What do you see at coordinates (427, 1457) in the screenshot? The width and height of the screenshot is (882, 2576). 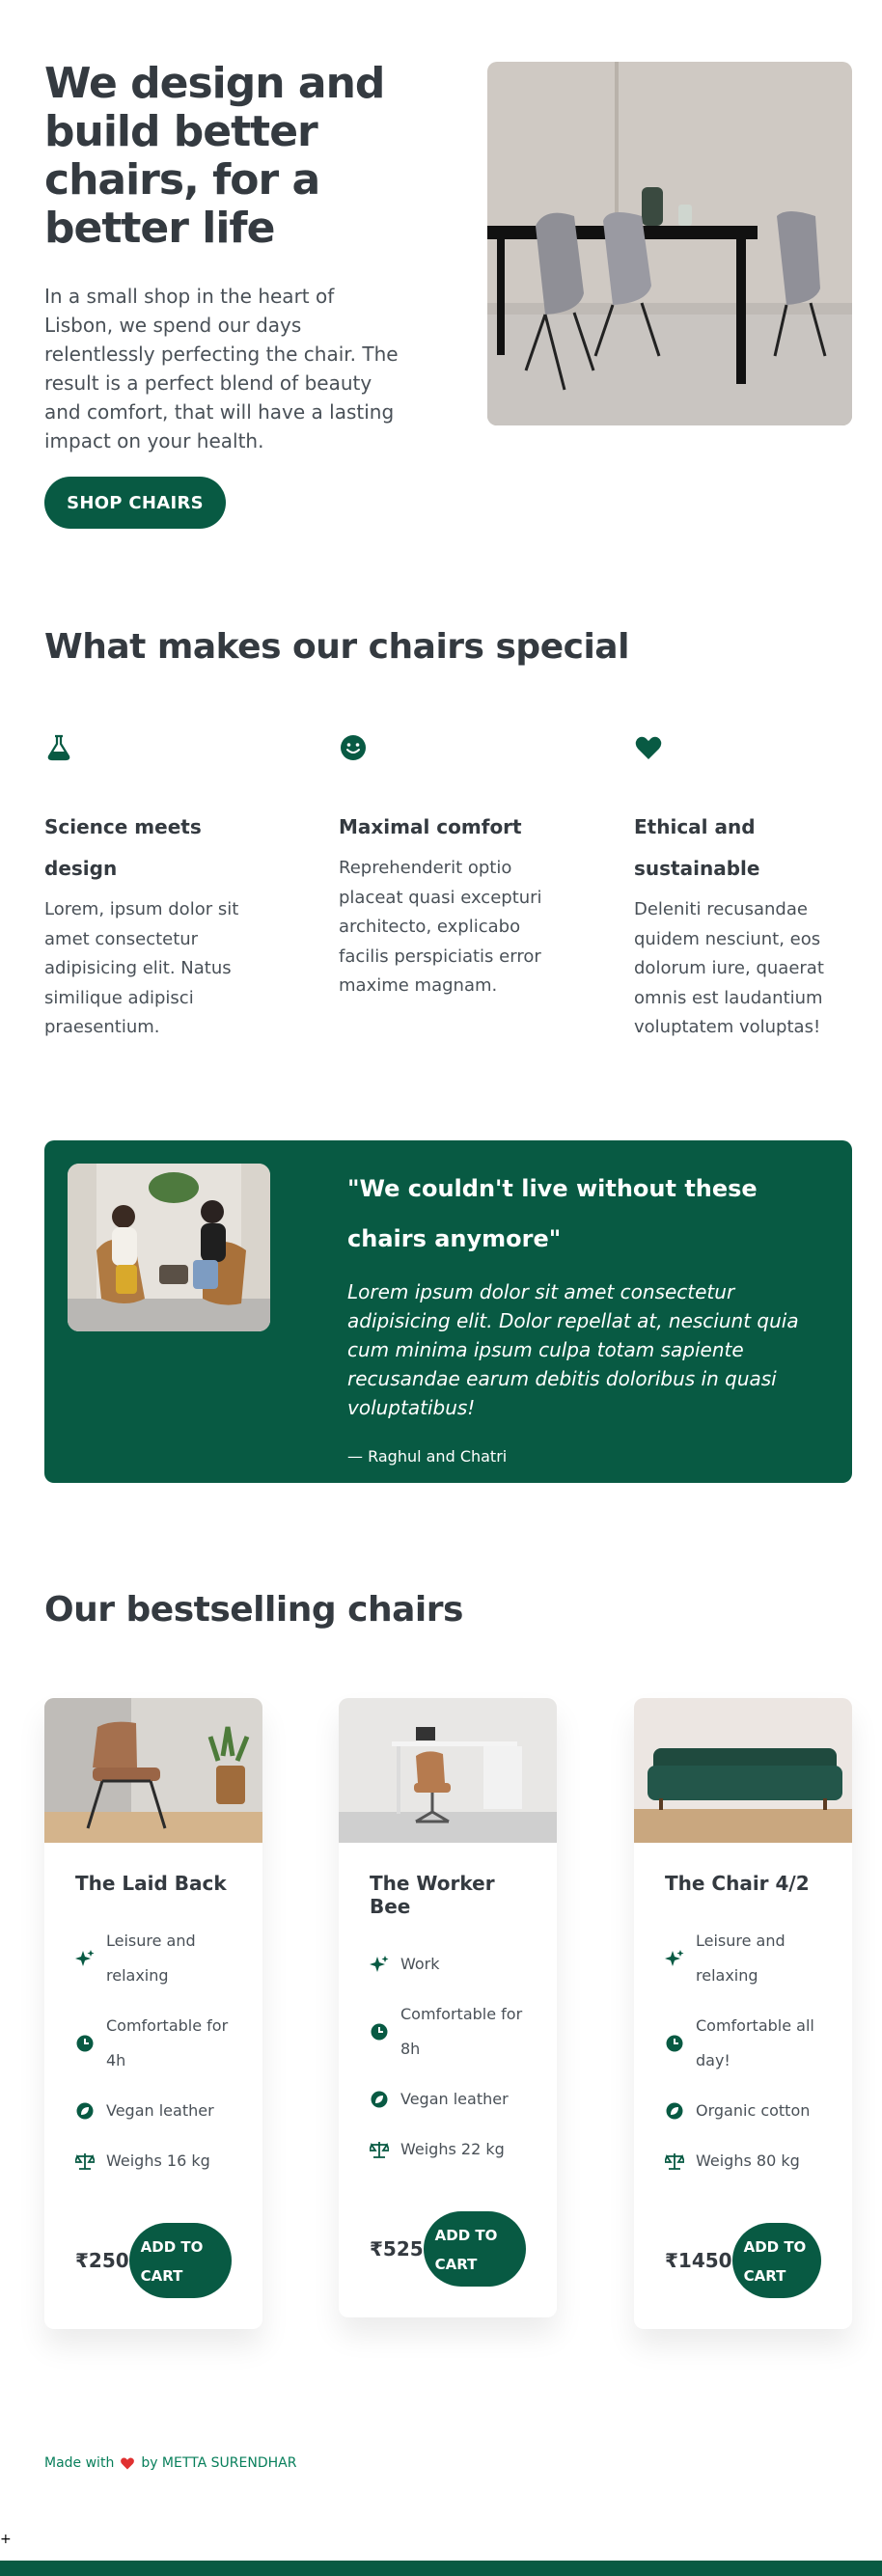 I see `testimonial-author: — Raghul and Chatri` at bounding box center [427, 1457].